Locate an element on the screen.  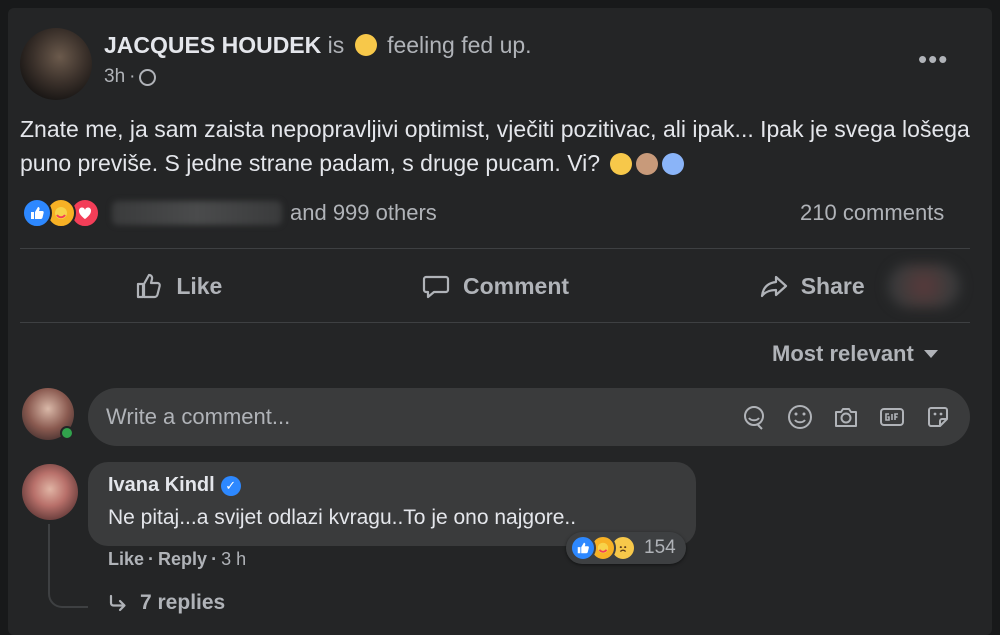
commenter-avatar is located at coordinates (50, 492).